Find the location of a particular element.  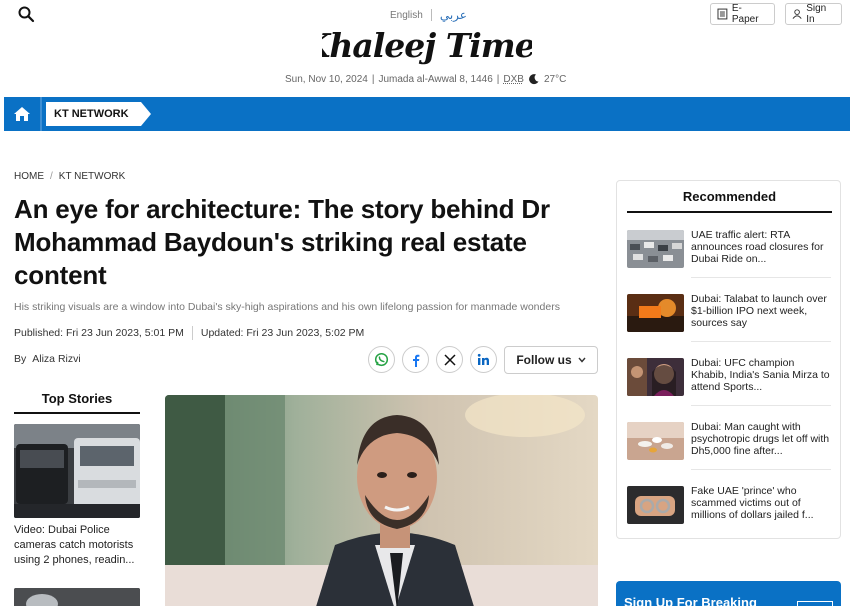

date-text: Sun, Nov 10, 2024 is located at coordinates (326, 79).